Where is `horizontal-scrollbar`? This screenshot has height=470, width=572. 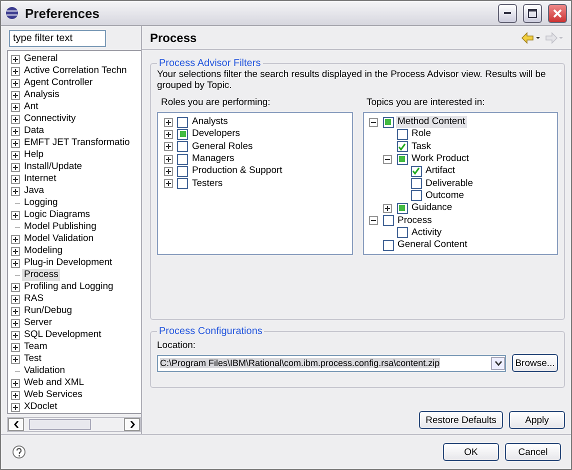 horizontal-scrollbar is located at coordinates (74, 424).